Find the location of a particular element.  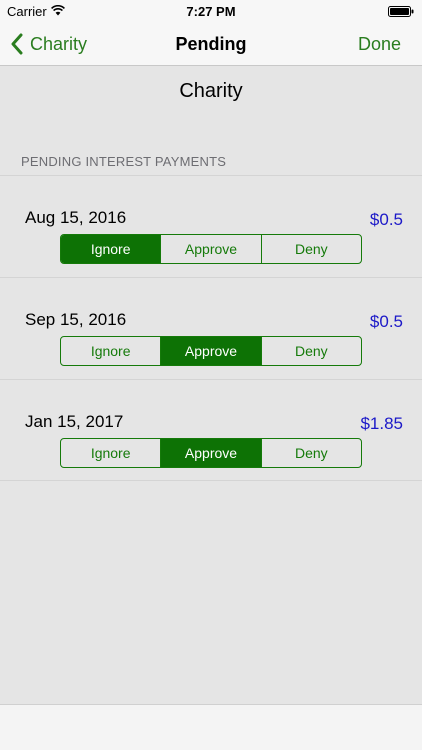

navigation-bar: Charity Pending Done is located at coordinates (211, 44).